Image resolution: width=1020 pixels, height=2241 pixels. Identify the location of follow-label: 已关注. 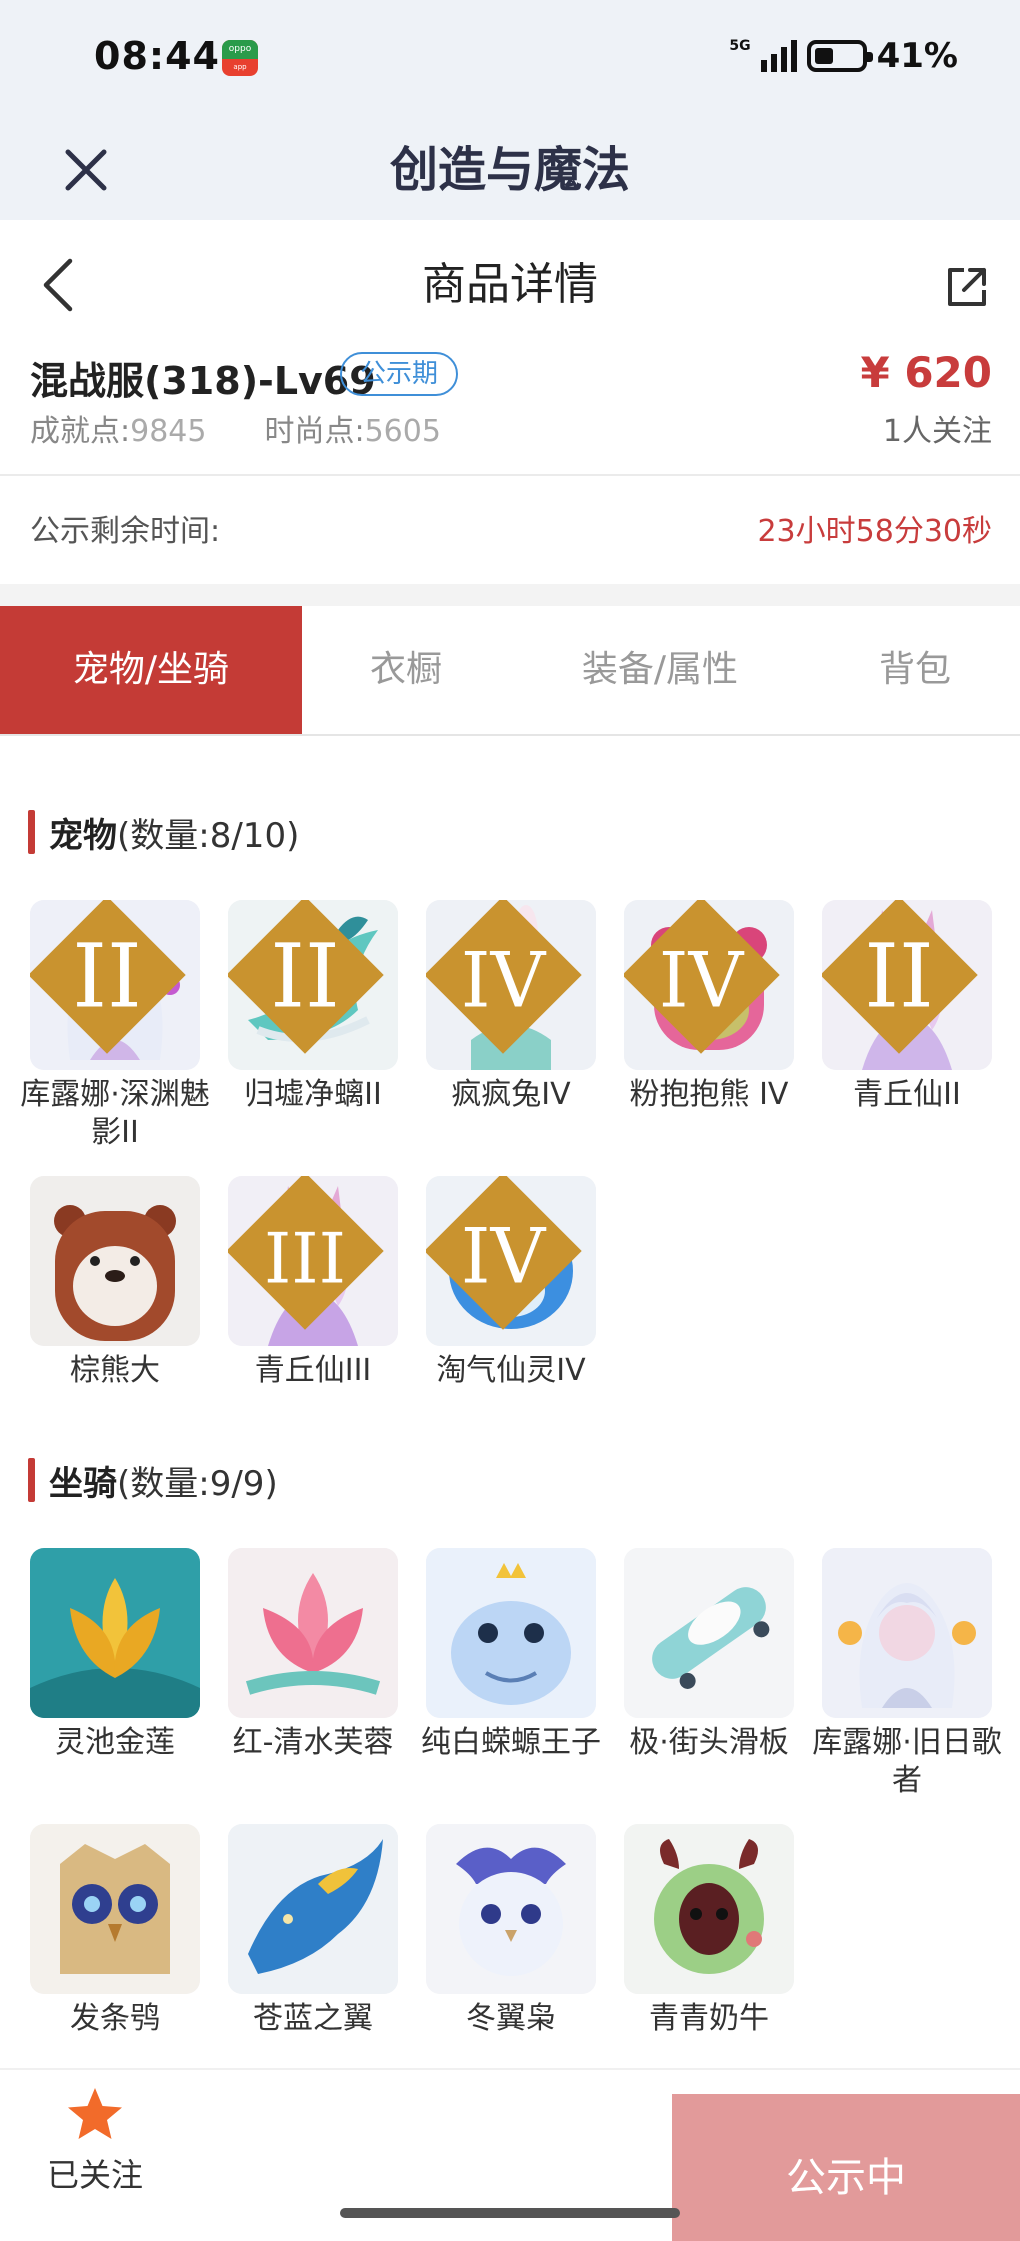
(94, 2175).